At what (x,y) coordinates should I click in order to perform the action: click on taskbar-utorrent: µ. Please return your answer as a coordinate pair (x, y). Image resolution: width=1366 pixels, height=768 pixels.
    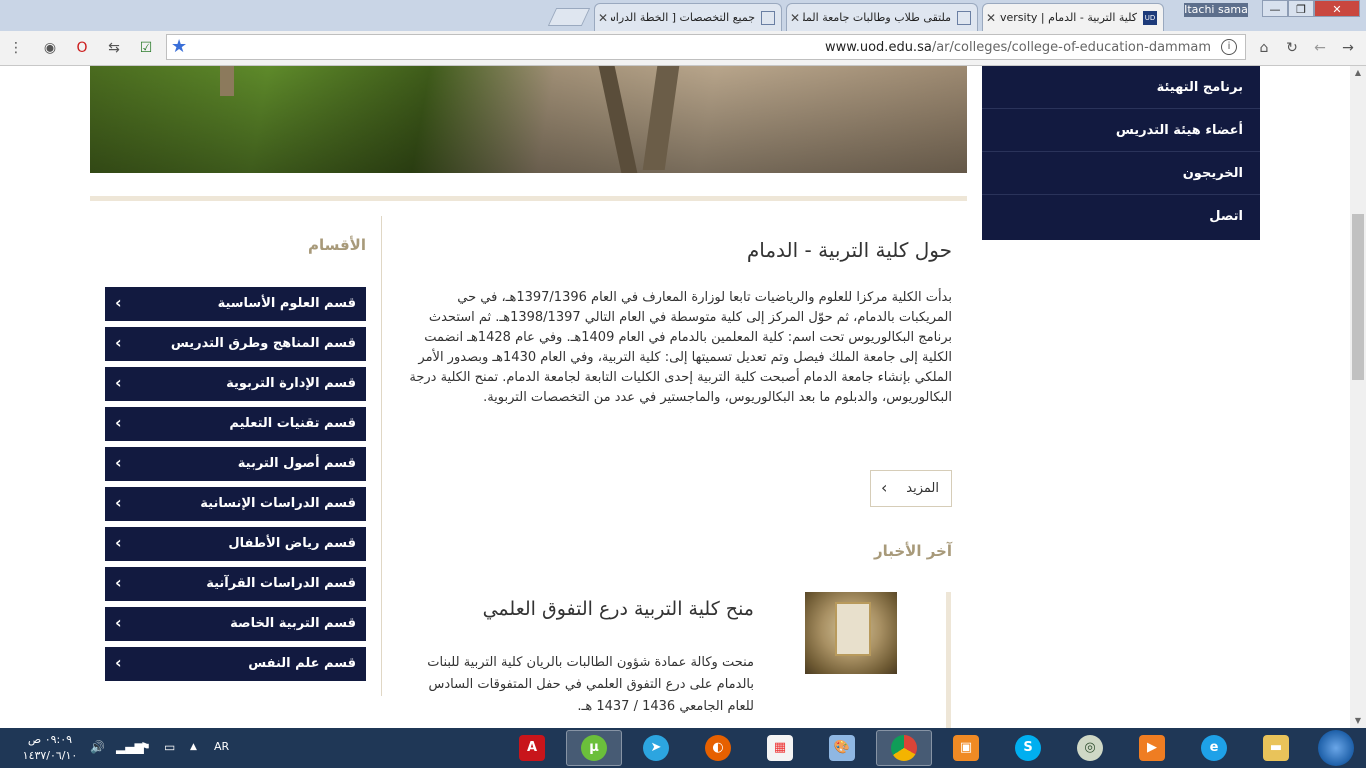
    Looking at the image, I should click on (594, 748).